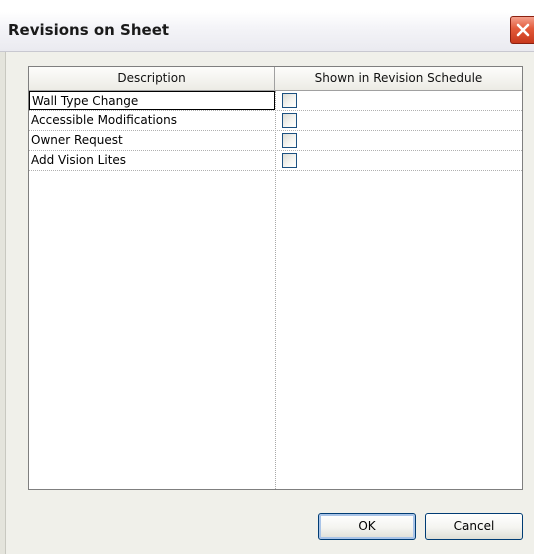  I want to click on cancel-button: Cancel, so click(474, 526).